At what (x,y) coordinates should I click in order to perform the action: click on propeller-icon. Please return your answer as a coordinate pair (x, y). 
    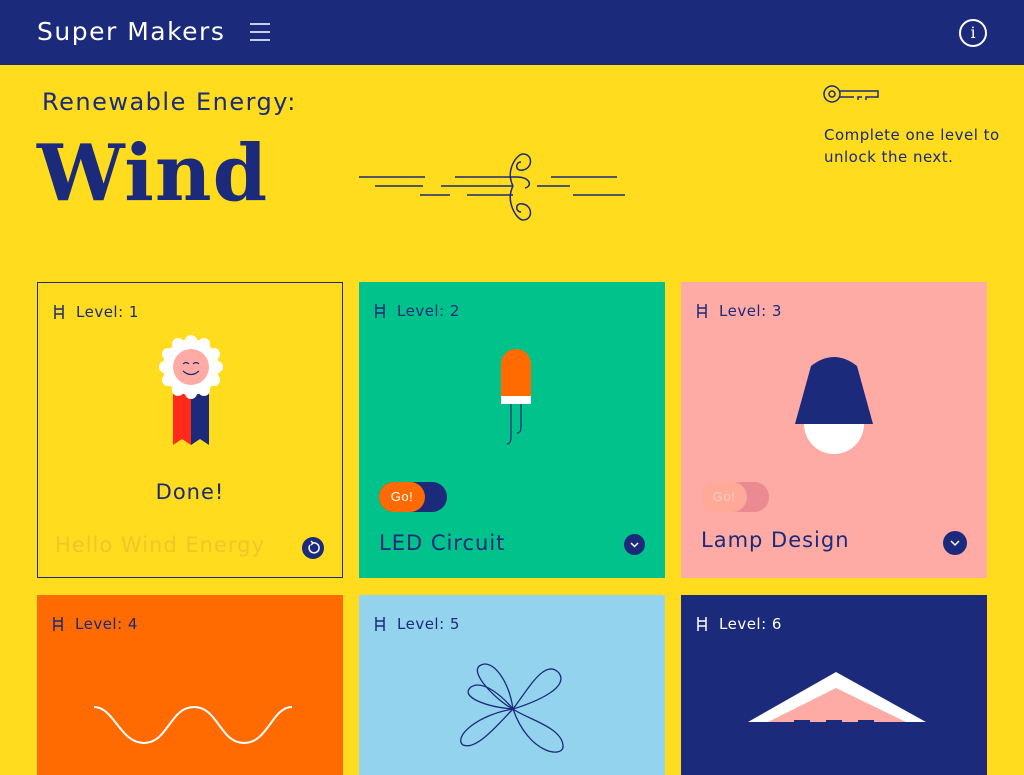
    Looking at the image, I should click on (514, 710).